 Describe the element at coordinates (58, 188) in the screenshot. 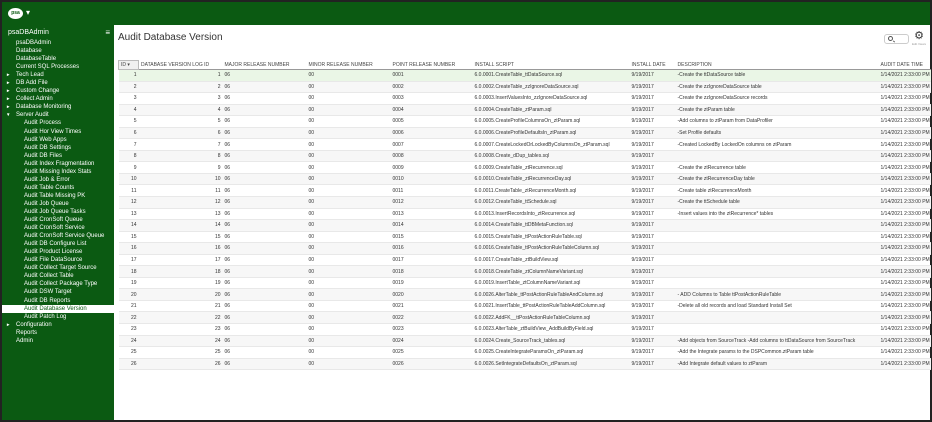

I see `sidebar-item-audit-table-counts: Audit Table Counts` at that location.